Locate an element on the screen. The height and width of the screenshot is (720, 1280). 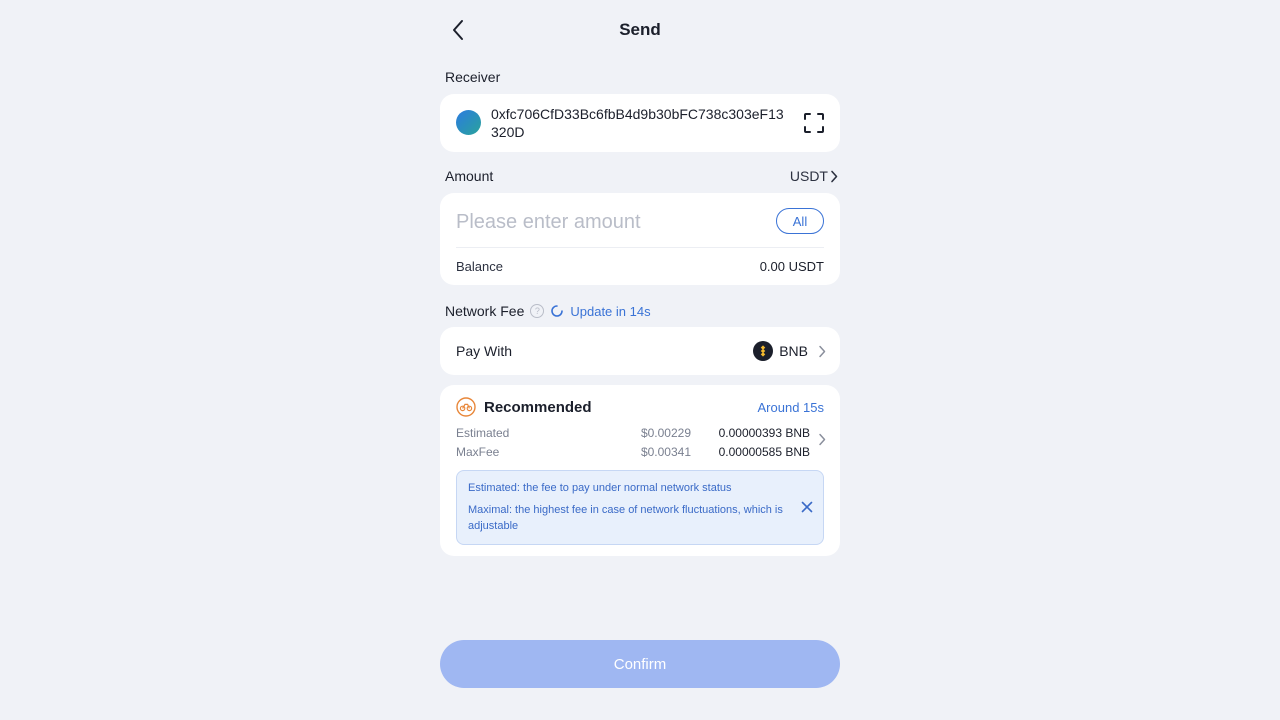
scan-button is located at coordinates (814, 123).